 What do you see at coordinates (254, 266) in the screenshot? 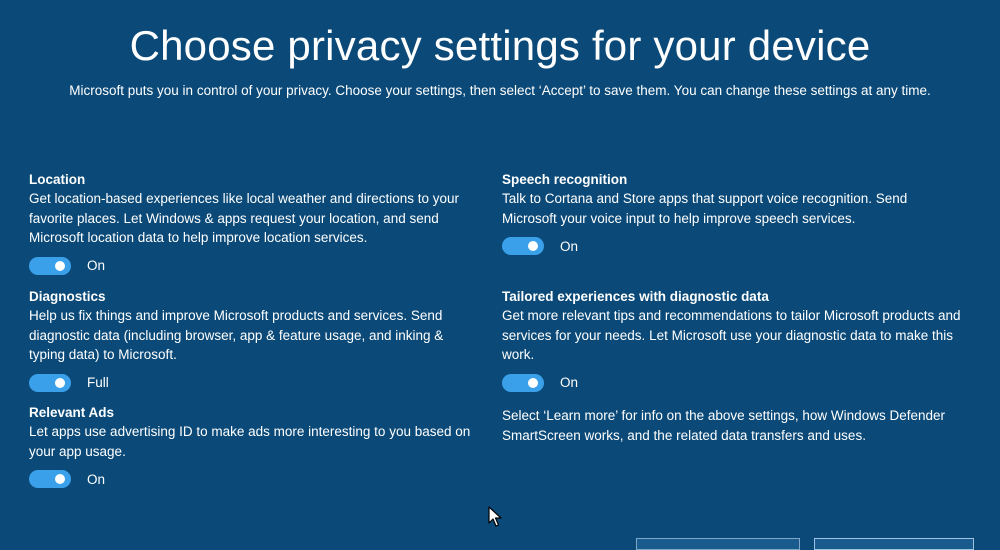
I see `setting-location-toggle-row: On` at bounding box center [254, 266].